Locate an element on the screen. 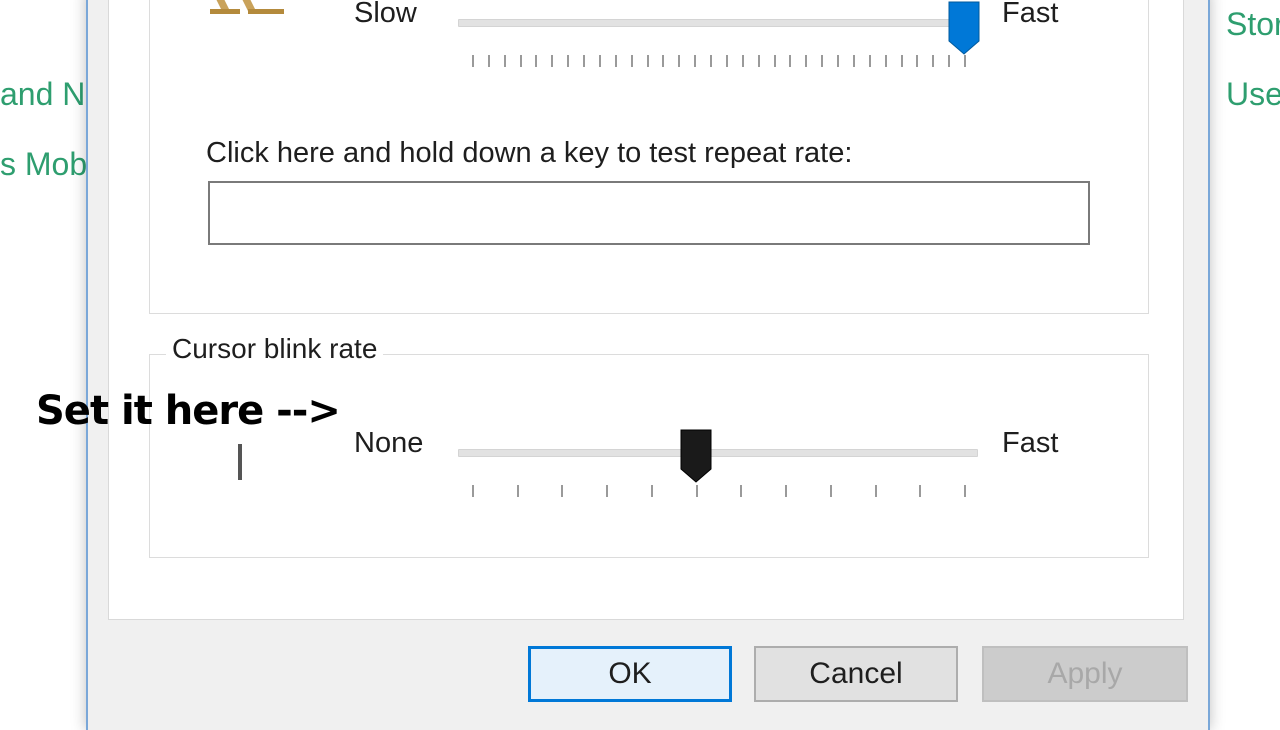  cursor-blink-slider-track is located at coordinates (718, 453).